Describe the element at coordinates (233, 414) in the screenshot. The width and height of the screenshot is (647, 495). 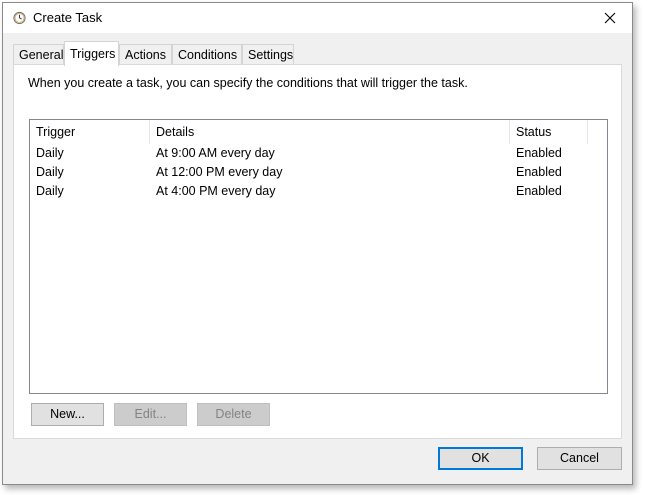
I see `delete-trigger-button: Delete` at that location.